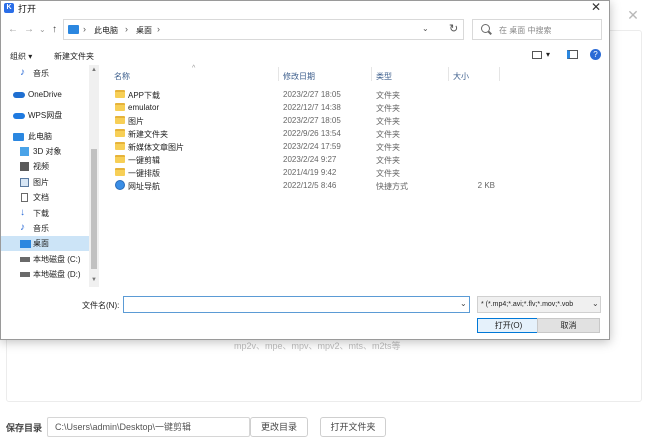 The width and height of the screenshot is (650, 443). I want to click on new-folder-button: 新建文件夹, so click(74, 56).